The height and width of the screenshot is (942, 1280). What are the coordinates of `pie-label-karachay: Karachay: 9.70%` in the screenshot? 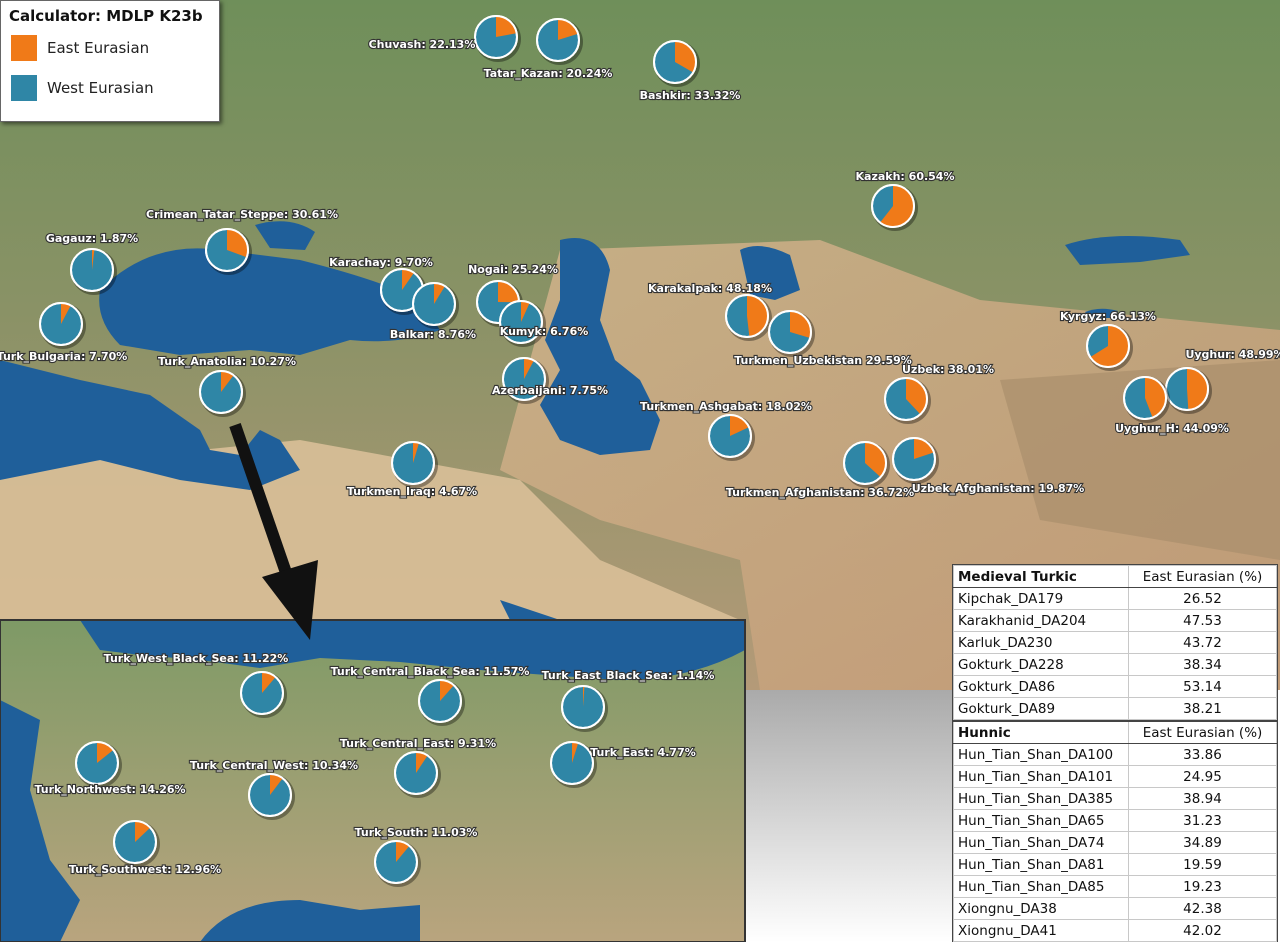 It's located at (381, 262).